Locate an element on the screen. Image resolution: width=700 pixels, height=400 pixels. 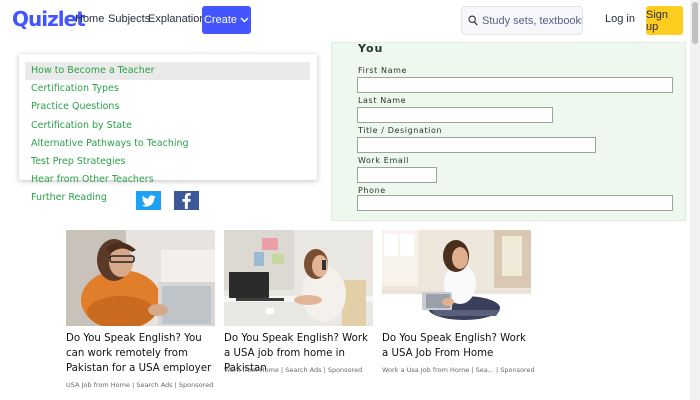
nav-item-alternative-pathways: Alternative Pathways to Teaching is located at coordinates (110, 143).